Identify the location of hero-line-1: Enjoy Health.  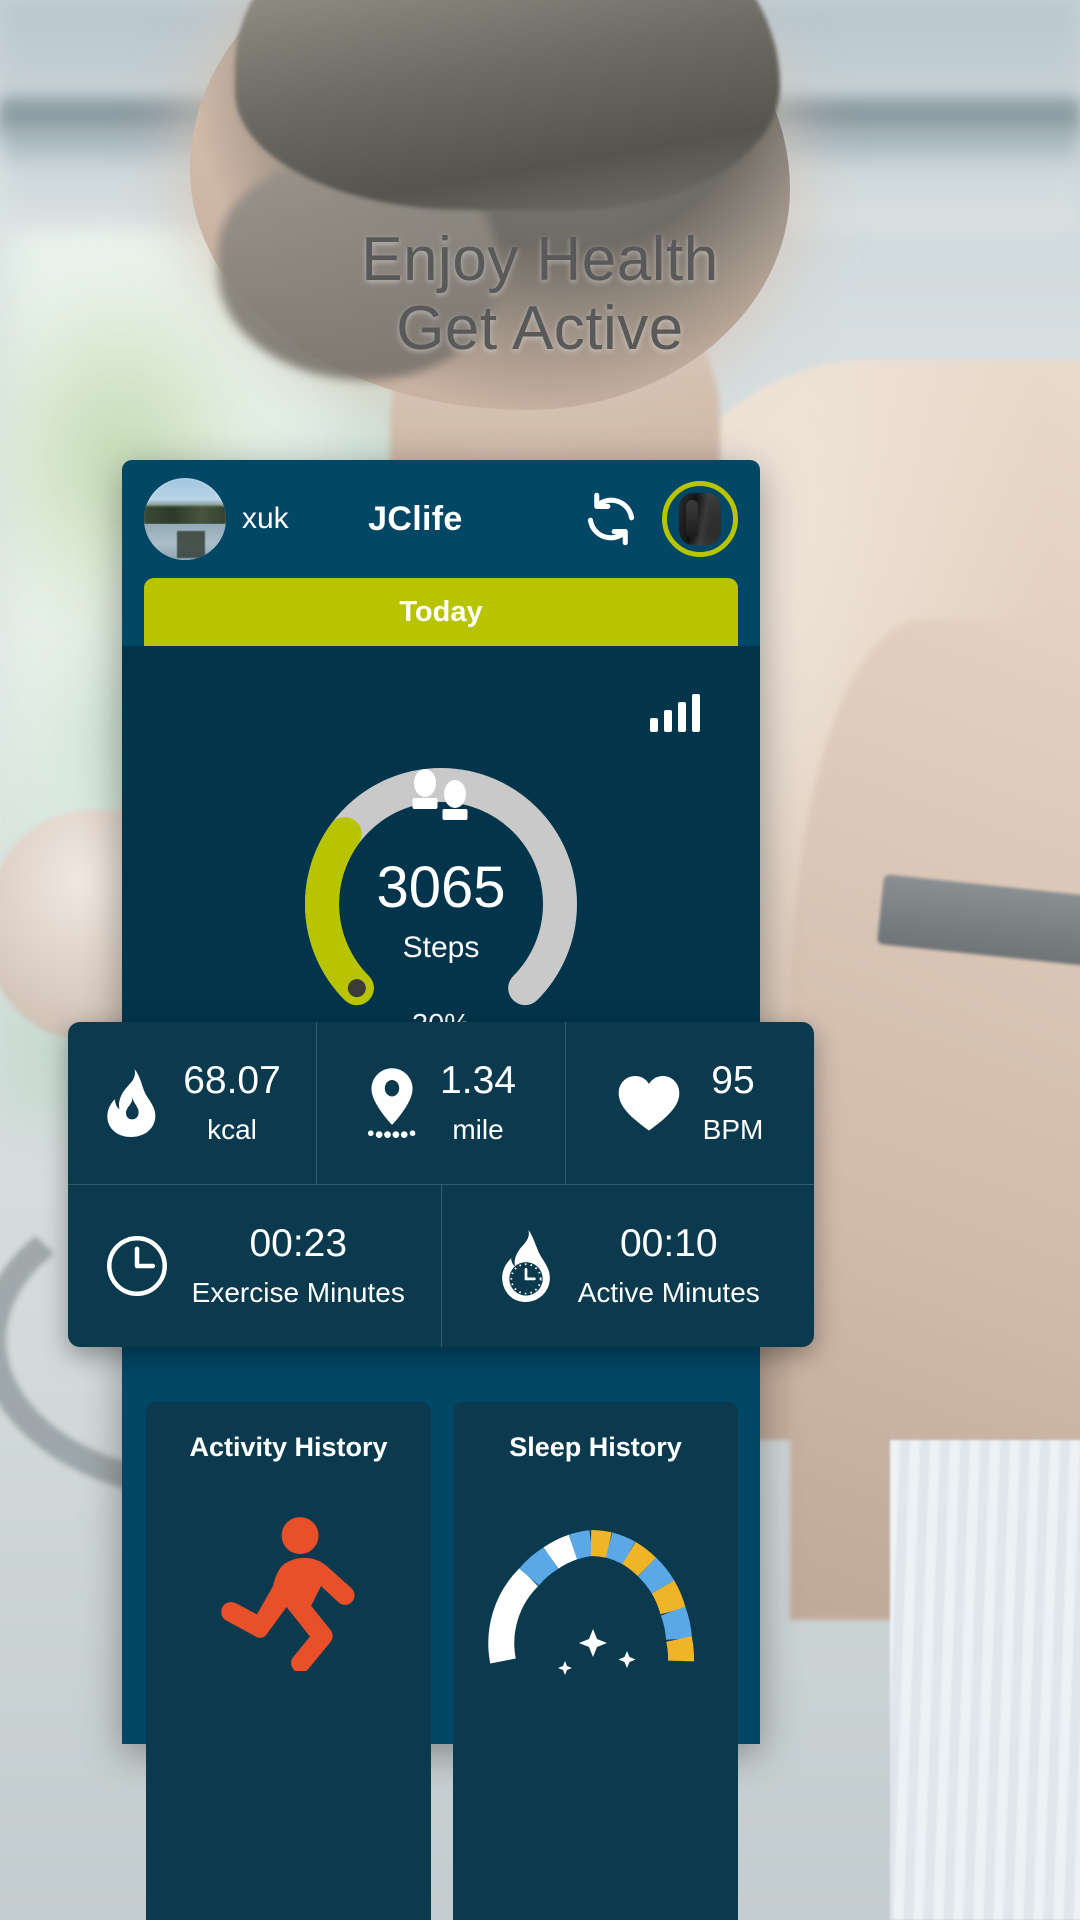
(540, 259).